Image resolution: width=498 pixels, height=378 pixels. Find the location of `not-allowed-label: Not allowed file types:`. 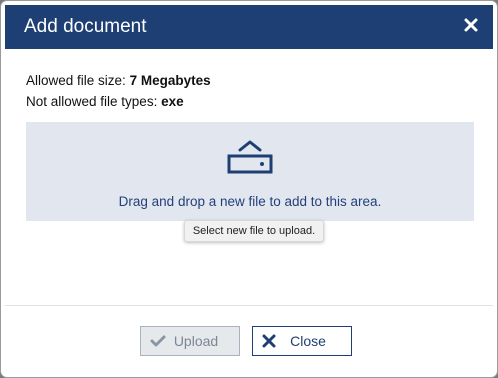

not-allowed-label: Not allowed file types: is located at coordinates (92, 101).